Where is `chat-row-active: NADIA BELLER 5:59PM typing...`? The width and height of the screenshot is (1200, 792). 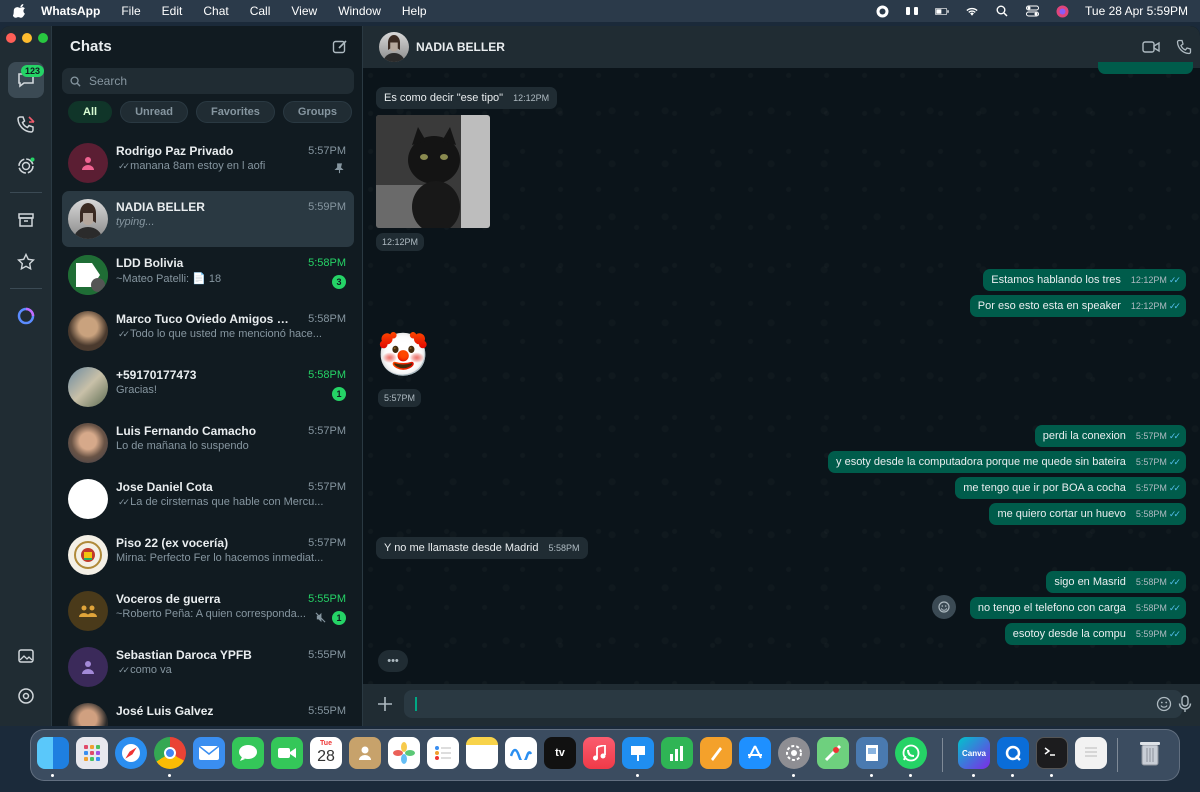
chat-row-active: NADIA BELLER 5:59PM typing... is located at coordinates (208, 219).